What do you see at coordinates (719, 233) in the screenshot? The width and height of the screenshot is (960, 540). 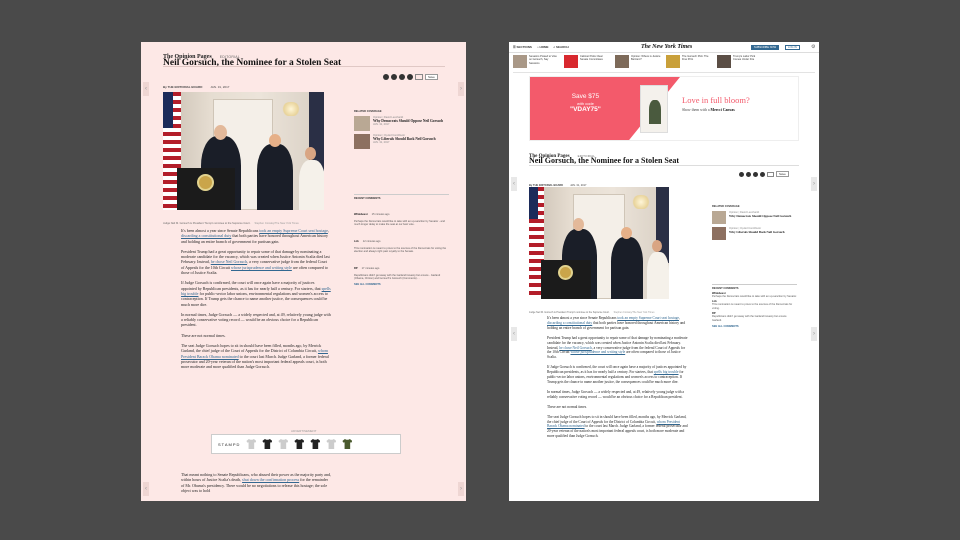 I see `related-thumbnail` at bounding box center [719, 233].